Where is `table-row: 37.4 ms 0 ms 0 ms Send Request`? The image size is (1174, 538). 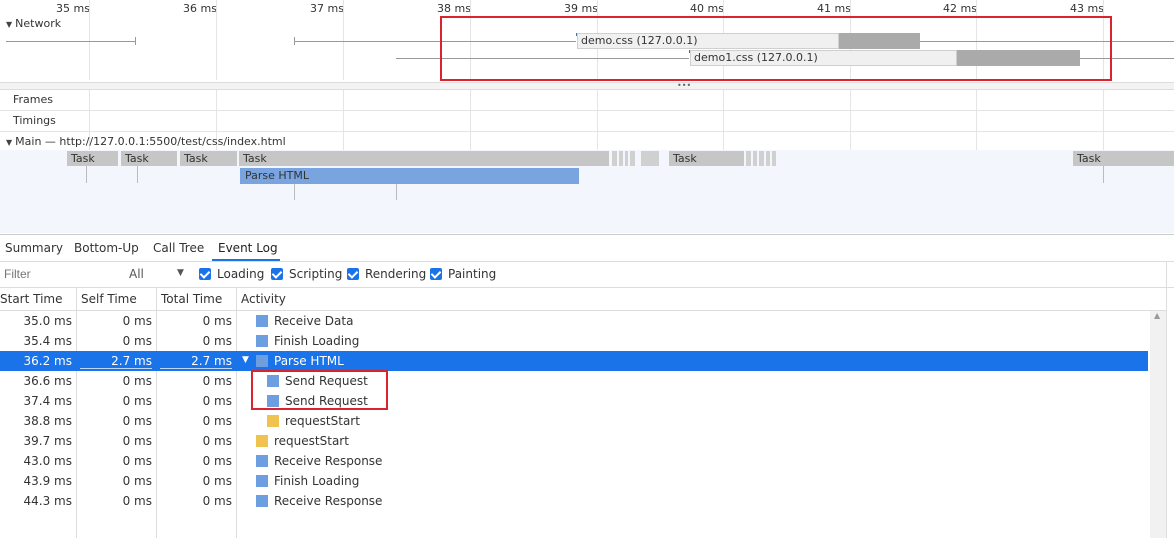 table-row: 37.4 ms 0 ms 0 ms Send Request is located at coordinates (574, 401).